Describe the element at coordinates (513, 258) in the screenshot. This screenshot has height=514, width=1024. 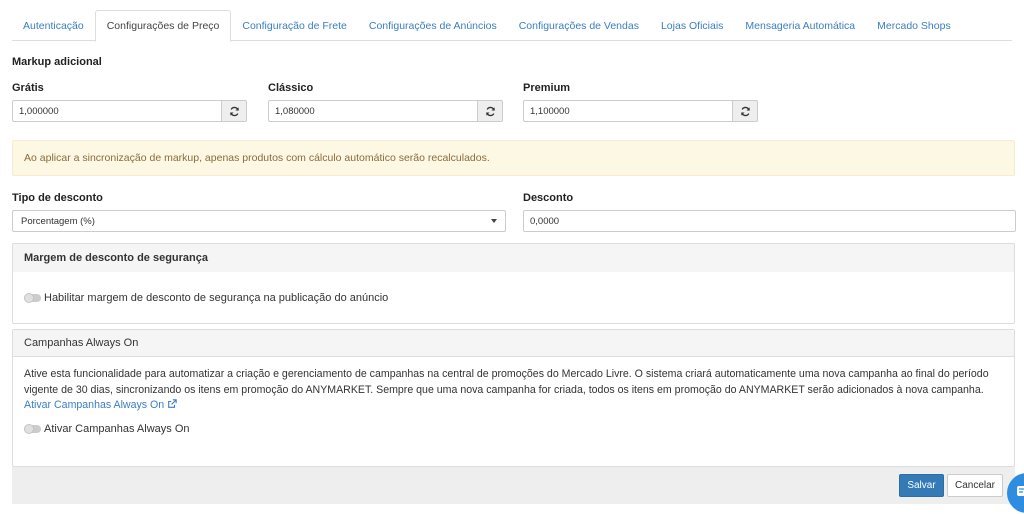
I see `safety-margin-heading: Margem de desconto de segurança` at that location.